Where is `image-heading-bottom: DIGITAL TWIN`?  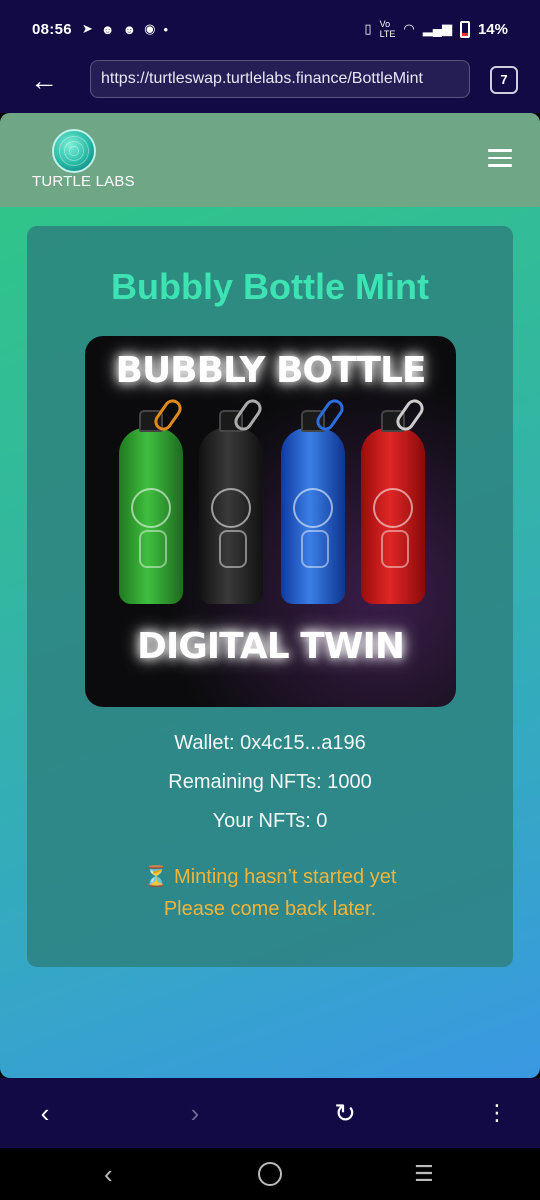
image-heading-bottom: DIGITAL TWIN is located at coordinates (270, 646).